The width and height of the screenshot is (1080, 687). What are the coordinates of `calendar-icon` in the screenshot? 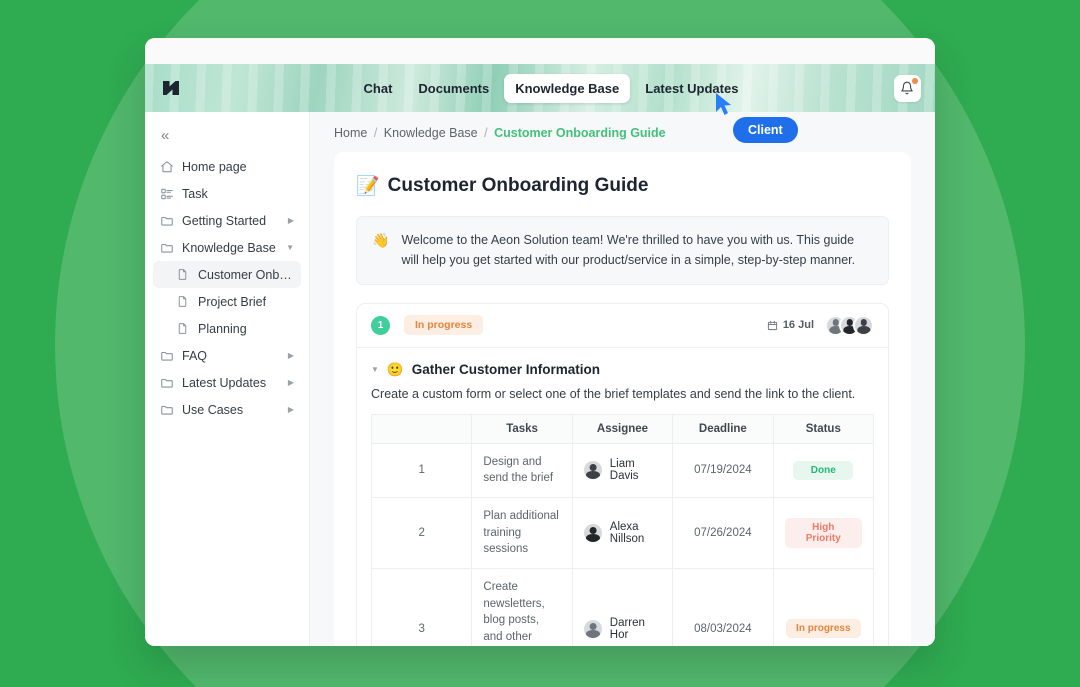 It's located at (772, 325).